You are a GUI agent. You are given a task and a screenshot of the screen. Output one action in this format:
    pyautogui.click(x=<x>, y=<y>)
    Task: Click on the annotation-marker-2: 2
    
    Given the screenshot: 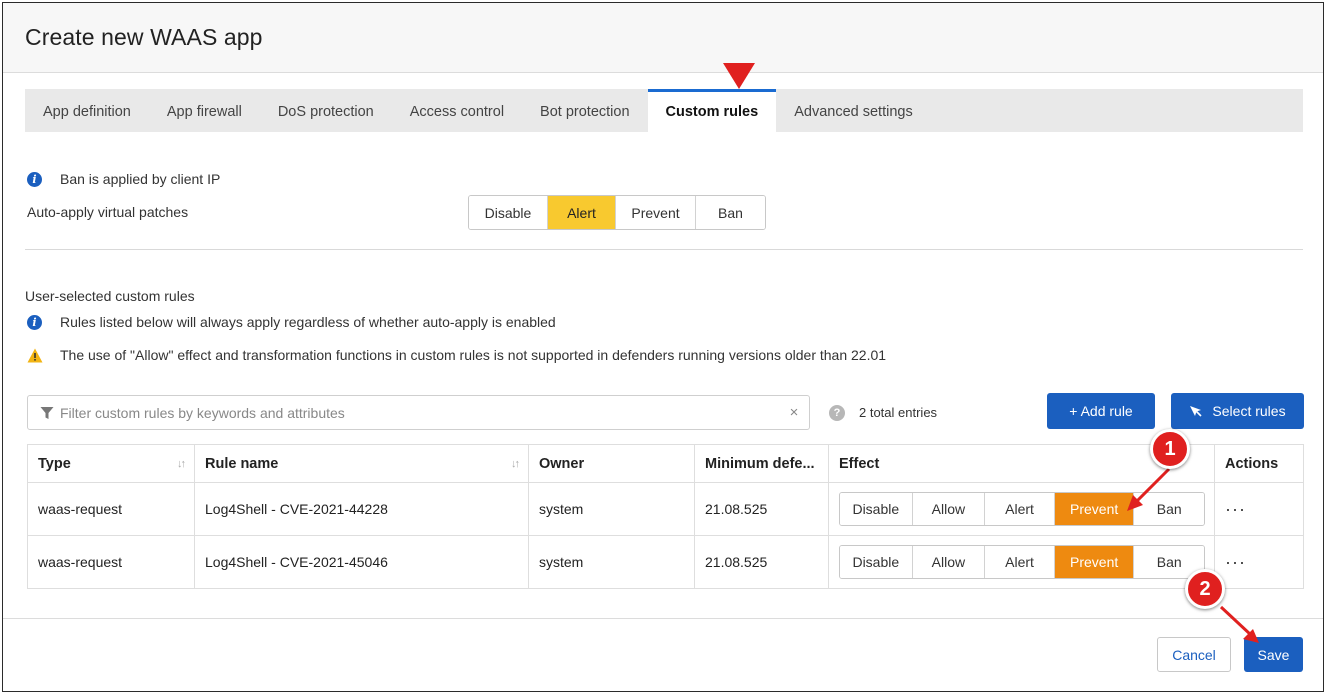 What is the action you would take?
    pyautogui.click(x=1205, y=589)
    